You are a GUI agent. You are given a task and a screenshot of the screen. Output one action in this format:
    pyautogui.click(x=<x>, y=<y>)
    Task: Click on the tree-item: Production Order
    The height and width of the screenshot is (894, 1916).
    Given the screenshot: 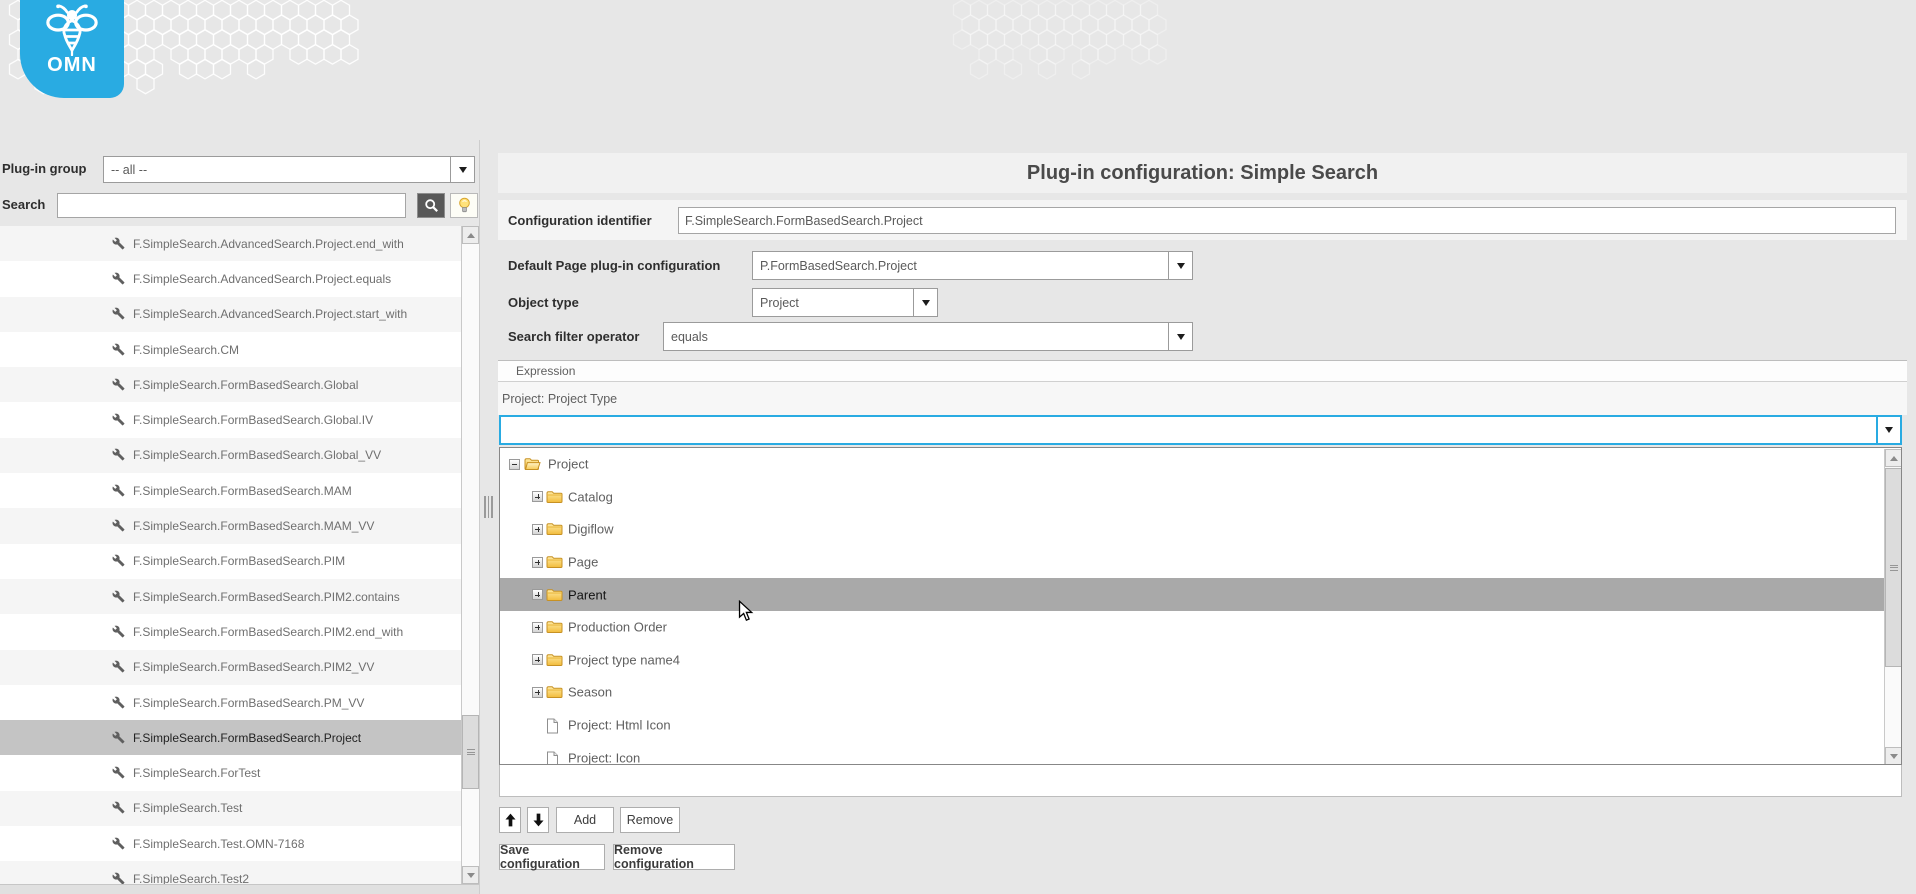 What is the action you would take?
    pyautogui.click(x=1200, y=627)
    